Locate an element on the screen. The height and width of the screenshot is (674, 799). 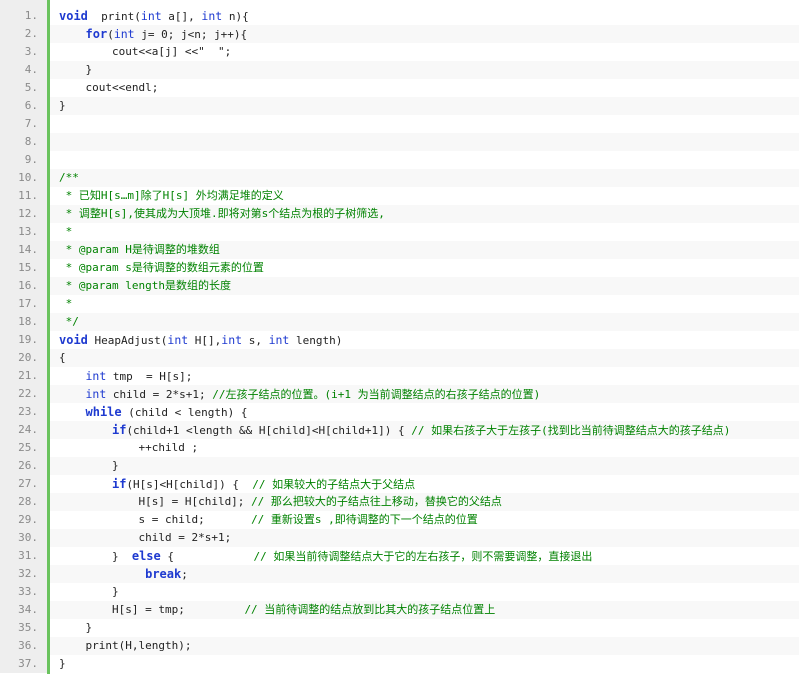
code-text: * @param H是待调整的堆数组 is located at coordinates (139, 250).